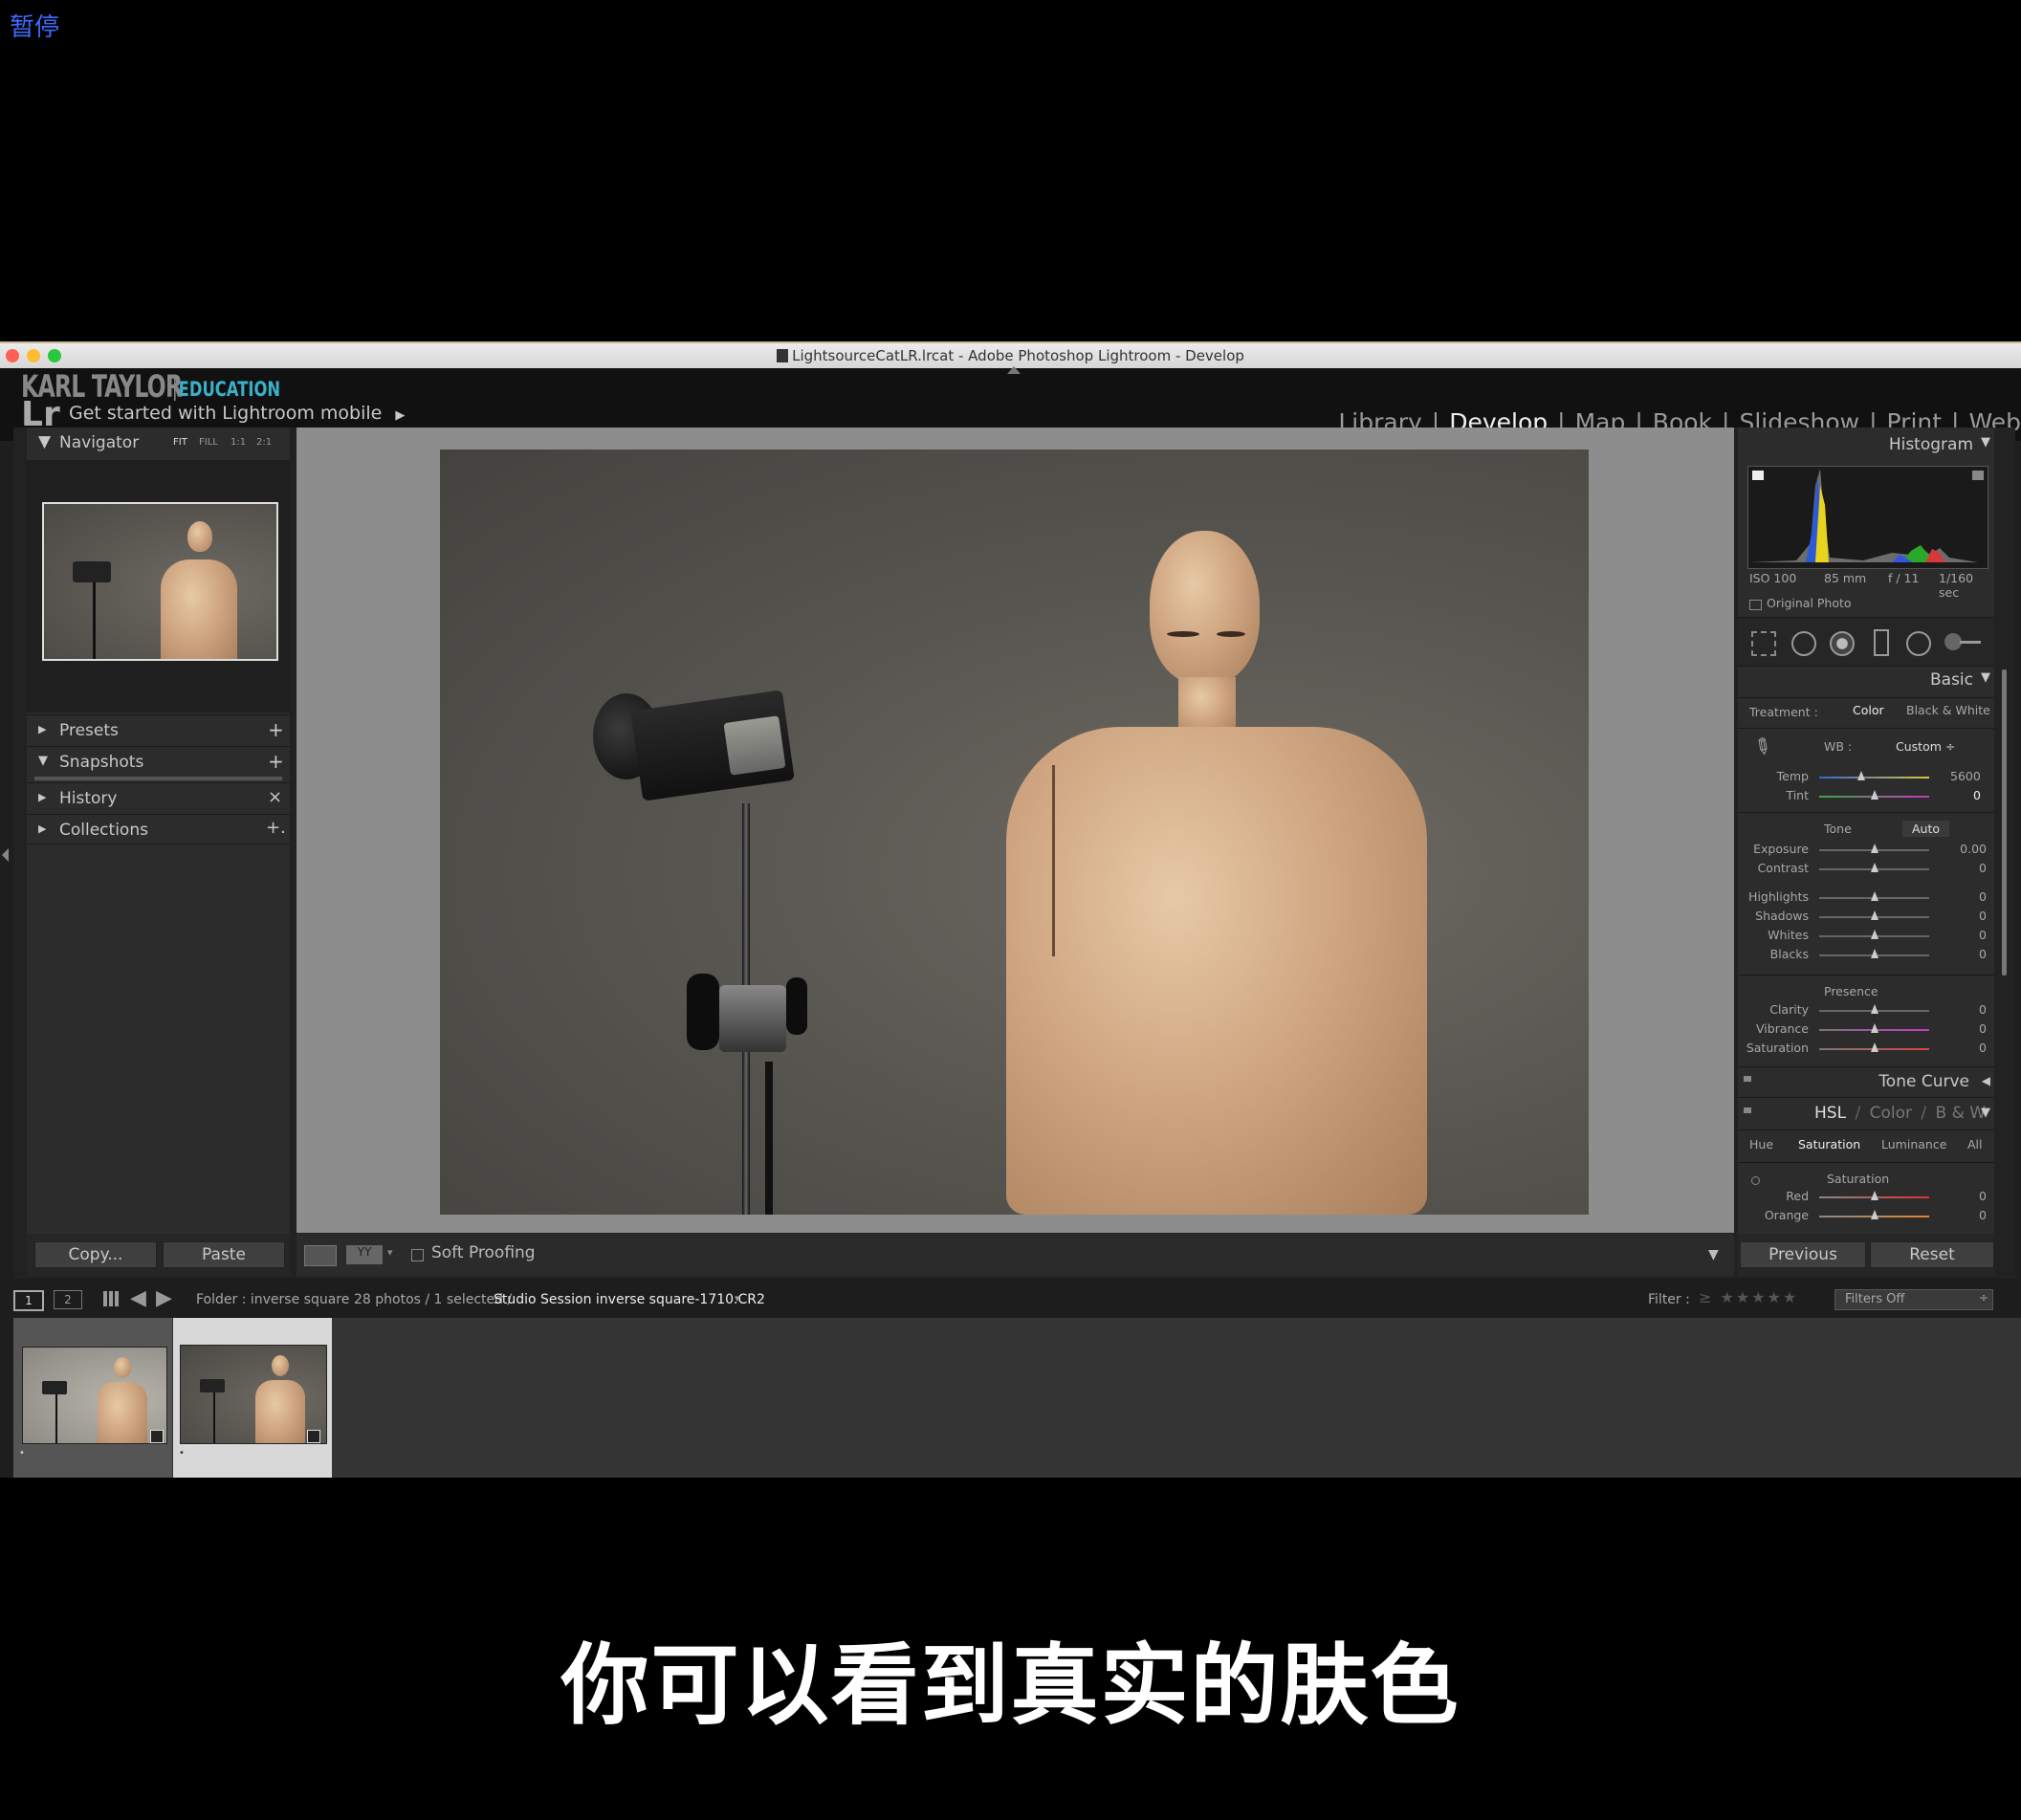 This screenshot has height=1820, width=2021. I want to click on contrast-value: 0, so click(1960, 868).